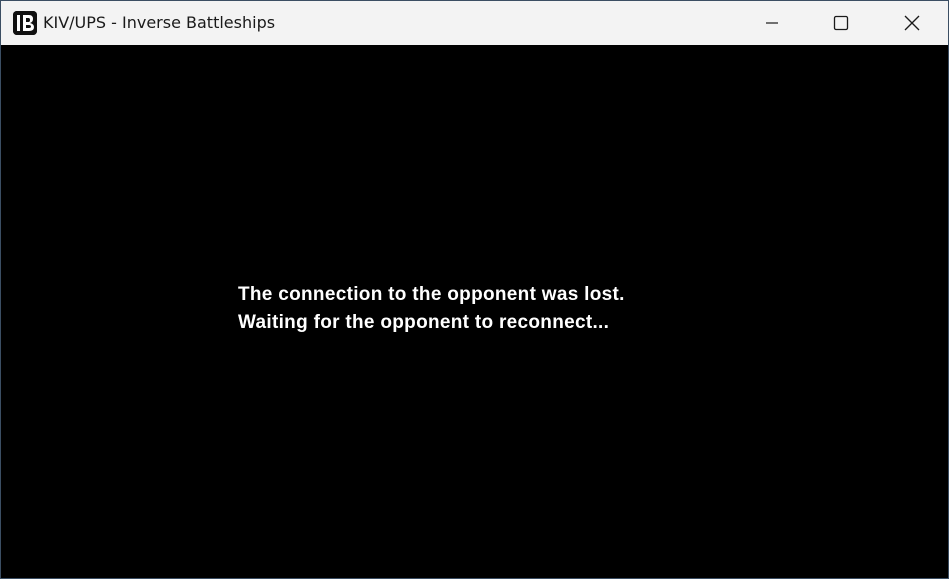  What do you see at coordinates (474, 23) in the screenshot?
I see `title-bar: KIV/UPS - Inverse Battleships` at bounding box center [474, 23].